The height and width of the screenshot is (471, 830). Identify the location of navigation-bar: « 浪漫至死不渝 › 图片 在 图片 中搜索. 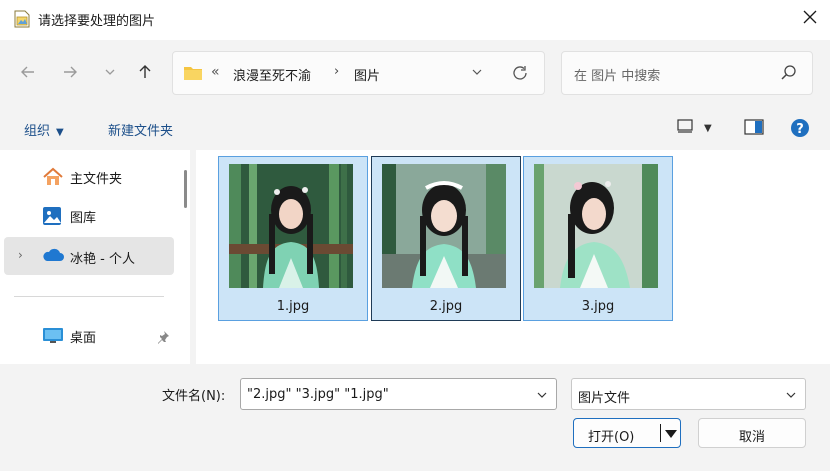
(415, 74).